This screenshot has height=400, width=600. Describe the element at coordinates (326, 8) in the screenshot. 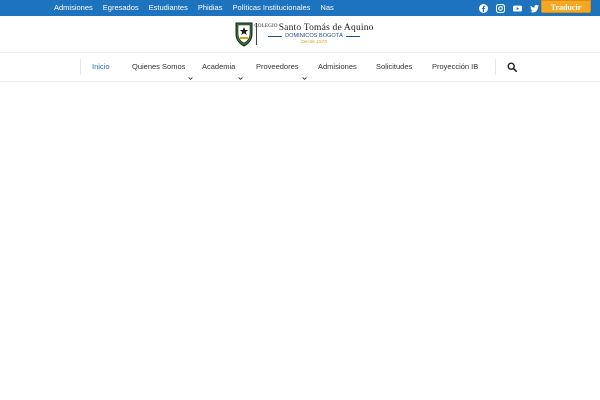

I see `top-link-nas: Nas` at that location.